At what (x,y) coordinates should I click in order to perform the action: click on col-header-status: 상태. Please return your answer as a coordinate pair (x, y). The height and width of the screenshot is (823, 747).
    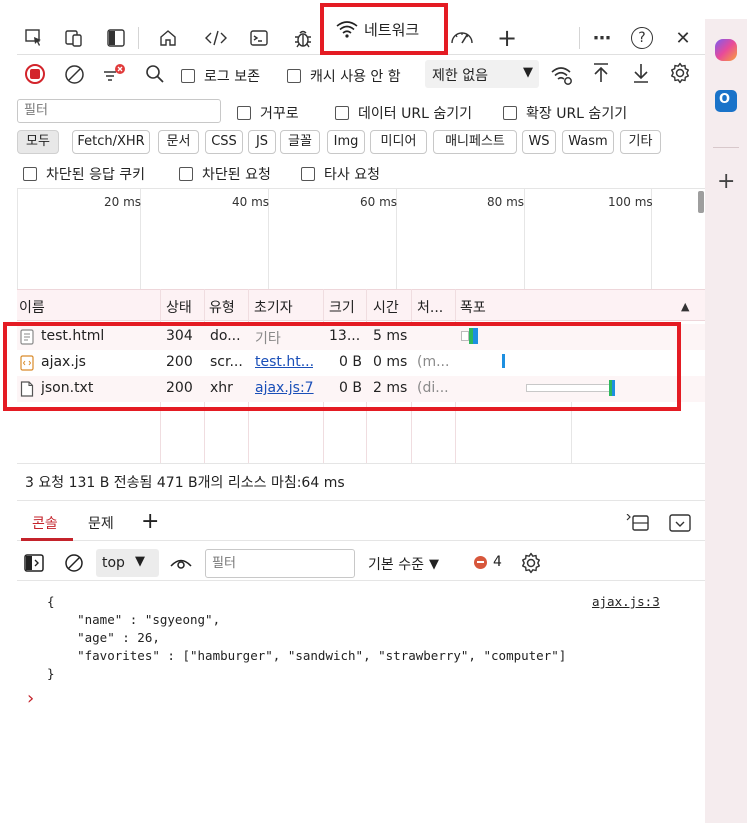
    Looking at the image, I should click on (179, 307).